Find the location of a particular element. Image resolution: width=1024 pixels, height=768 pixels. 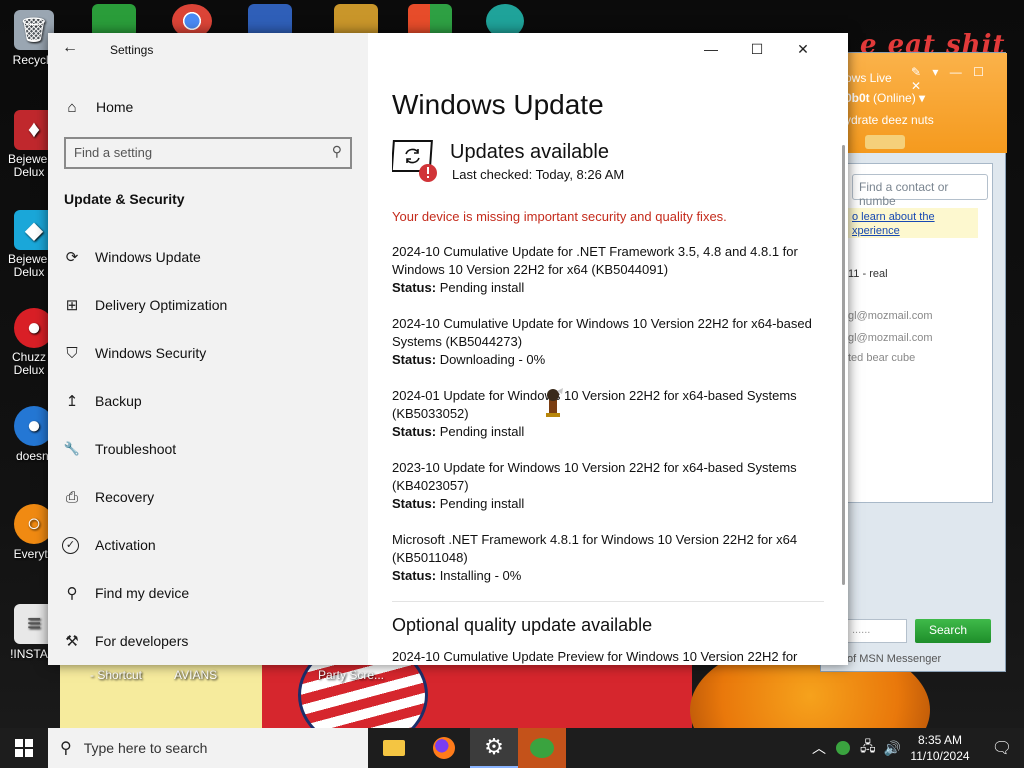

sidebar-item-windows-update: ⟳ Windows Update is located at coordinates (131, 257).